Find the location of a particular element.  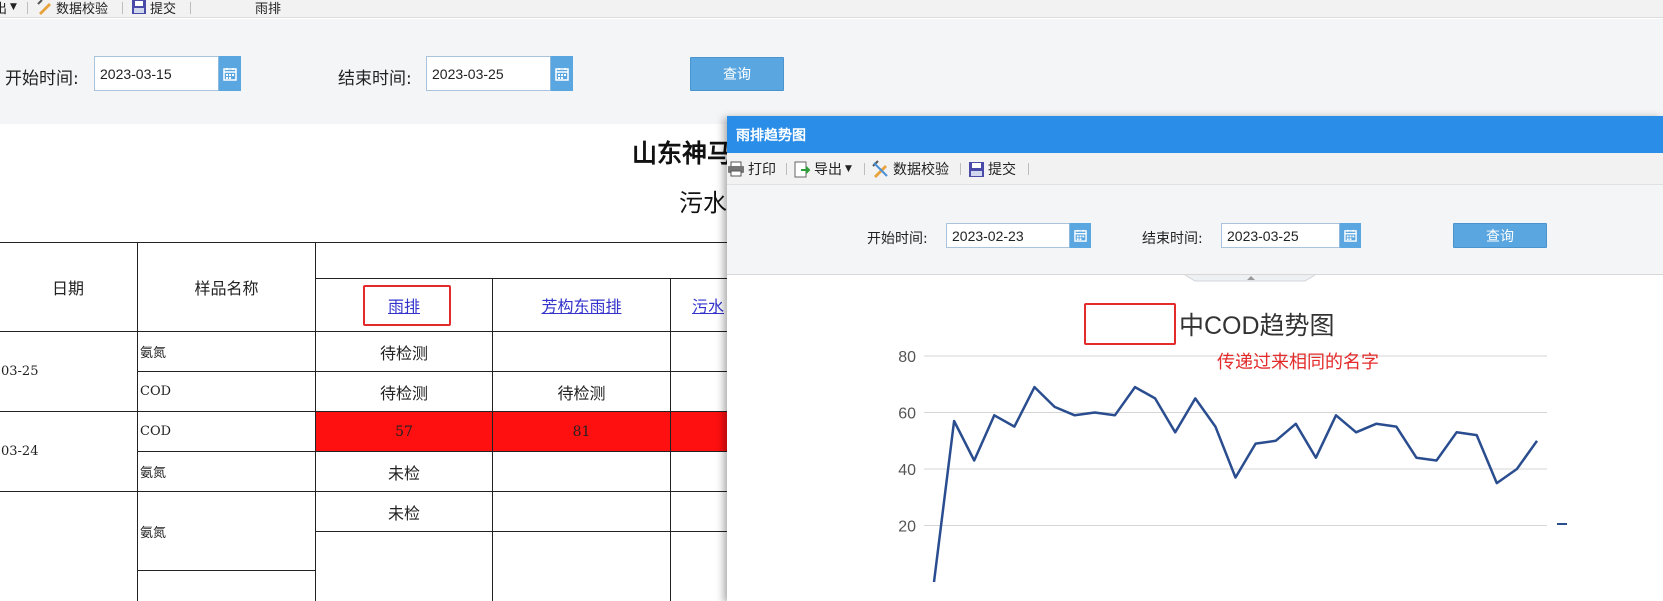

end-date-input: 2023-03-25 is located at coordinates (499, 73).